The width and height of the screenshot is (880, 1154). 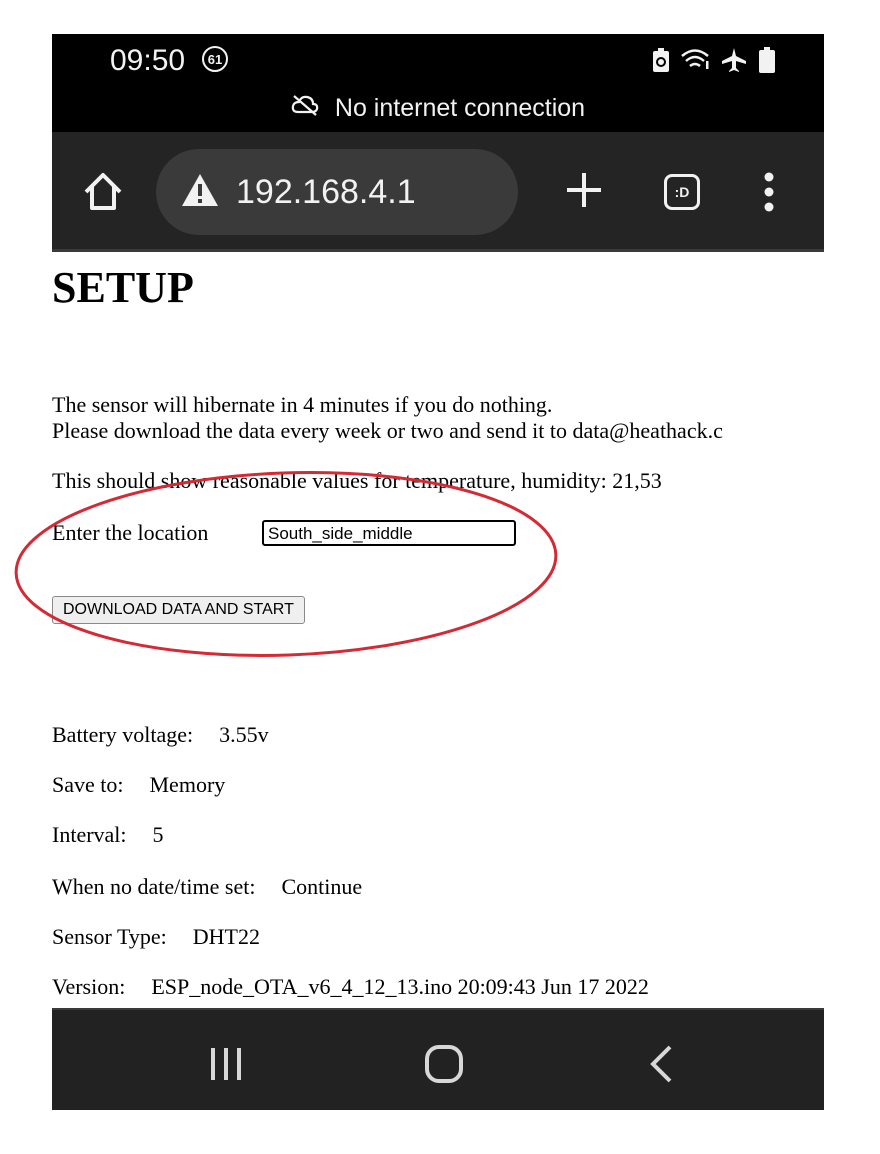 I want to click on system-nav-bar, so click(x=438, y=1059).